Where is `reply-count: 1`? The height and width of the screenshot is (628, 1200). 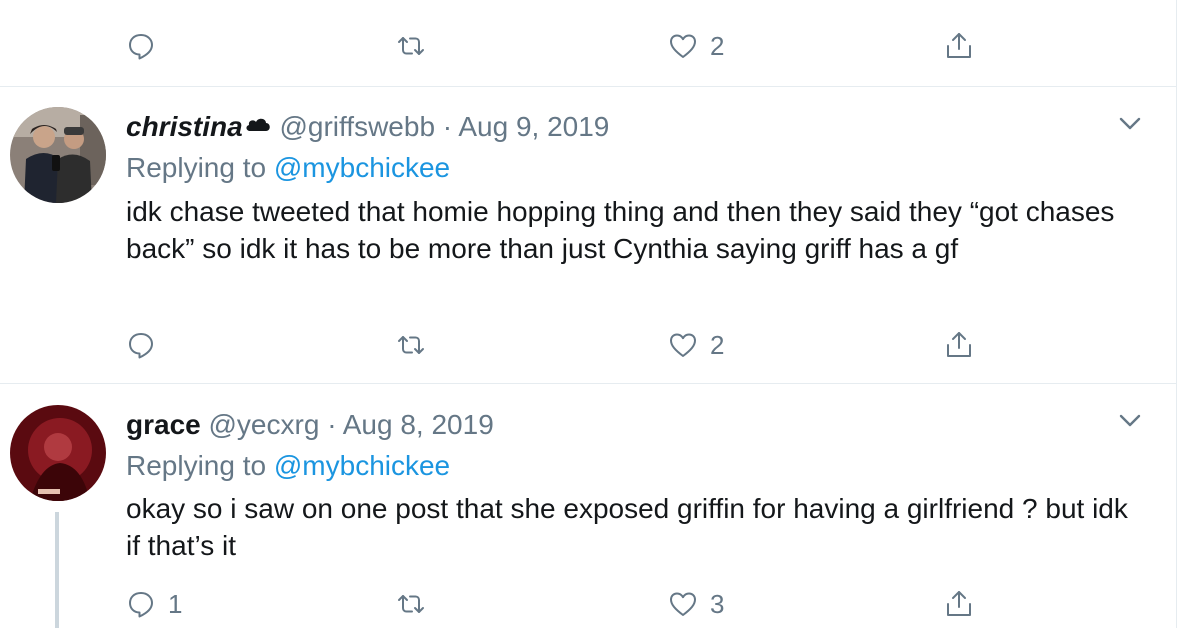 reply-count: 1 is located at coordinates (175, 603).